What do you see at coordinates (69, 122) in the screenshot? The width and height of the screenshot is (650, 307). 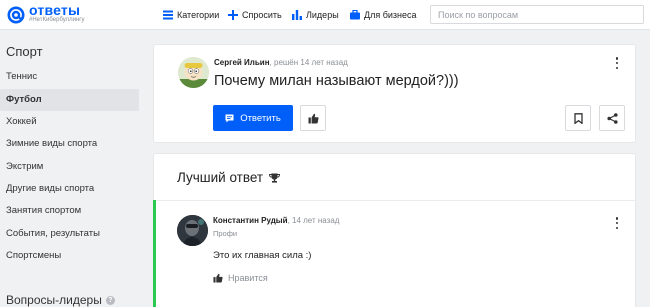 I see `sidebar-item-hockey: Хоккей` at bounding box center [69, 122].